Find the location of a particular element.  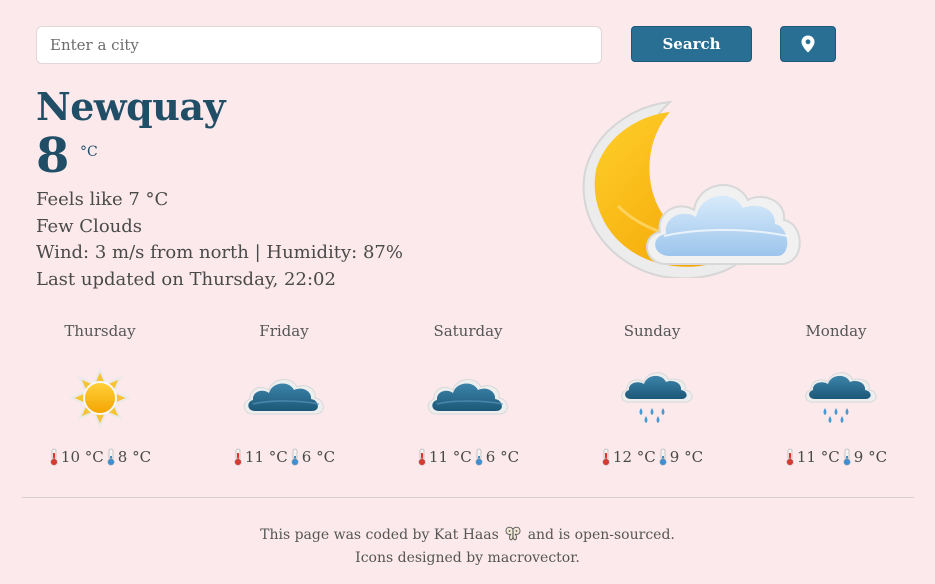

icons-designer-link: macrovector is located at coordinates (532, 558).